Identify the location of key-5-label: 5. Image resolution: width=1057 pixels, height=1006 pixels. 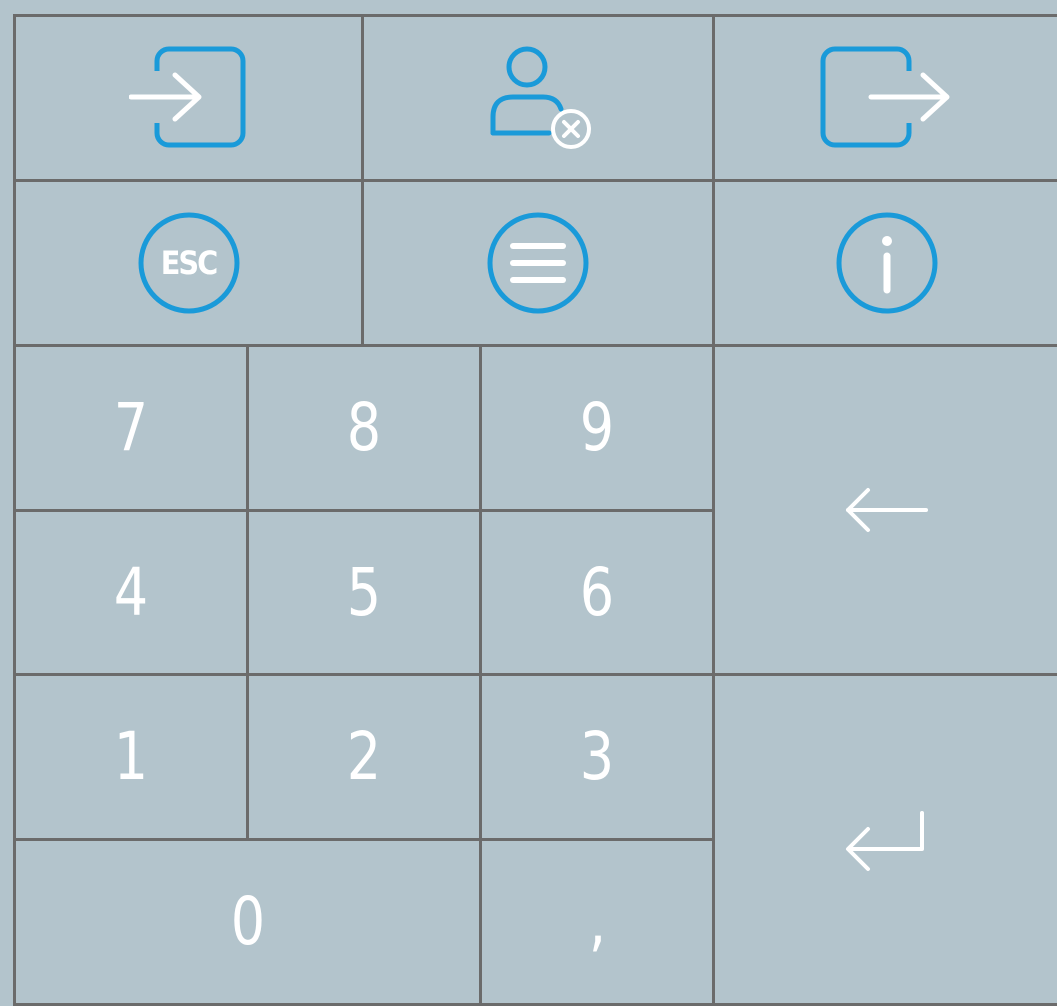
(364, 592).